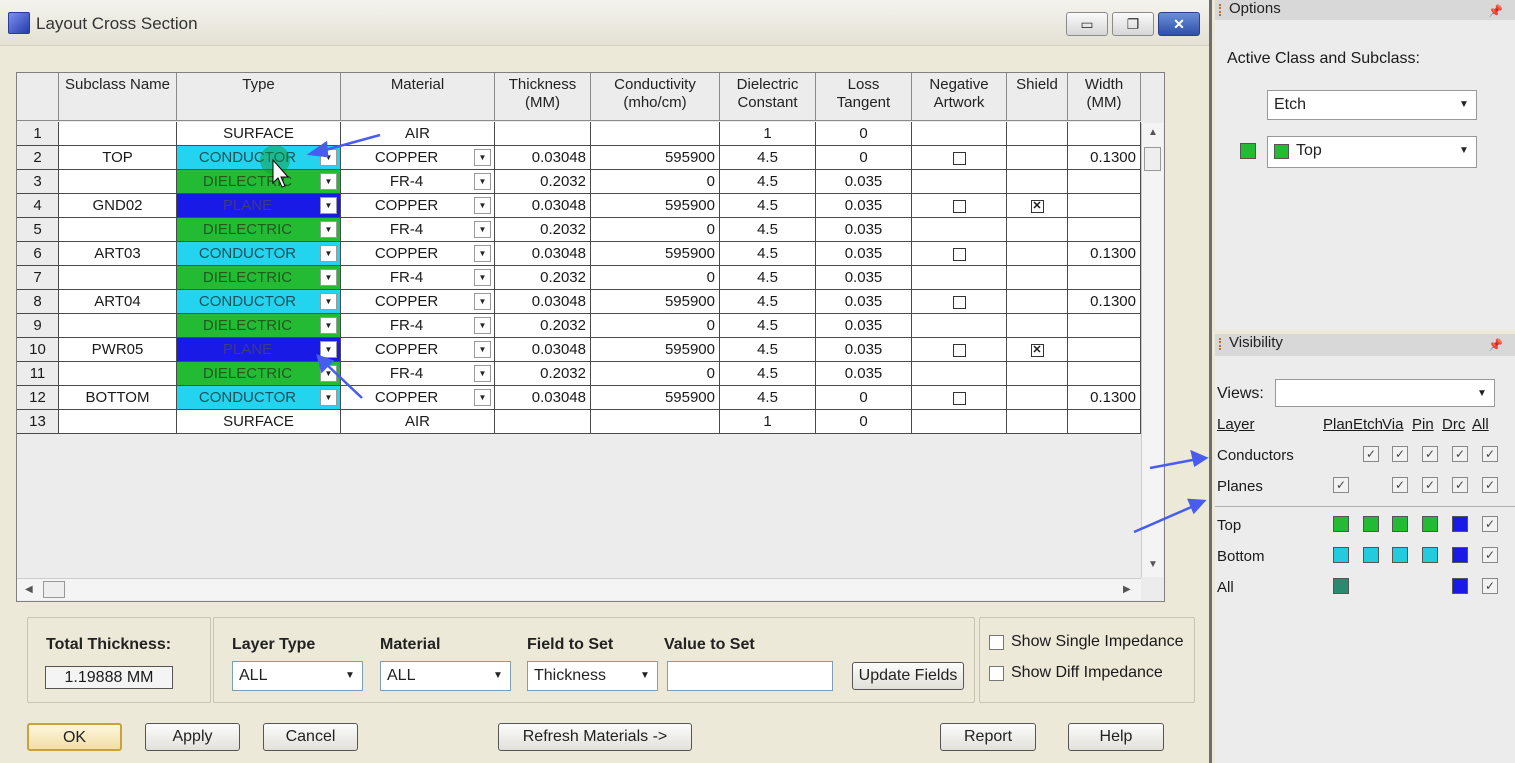  I want to click on update-fields-button: Update Fields, so click(908, 676).